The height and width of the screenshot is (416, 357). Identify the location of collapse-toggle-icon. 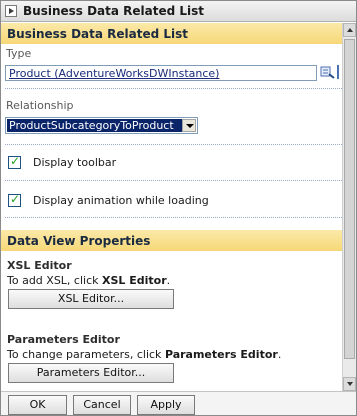
(11, 11).